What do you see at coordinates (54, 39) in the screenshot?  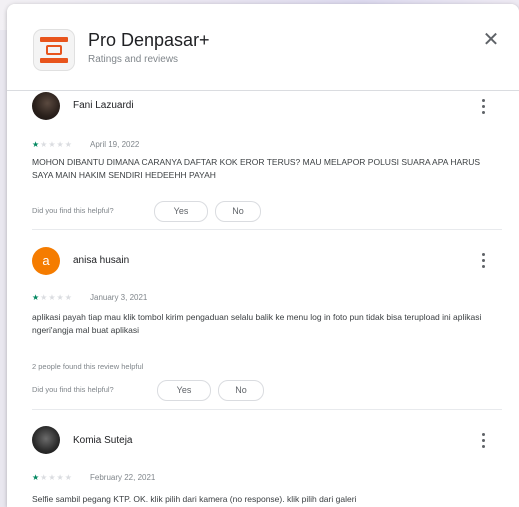 I see `app-icon-top-bar` at bounding box center [54, 39].